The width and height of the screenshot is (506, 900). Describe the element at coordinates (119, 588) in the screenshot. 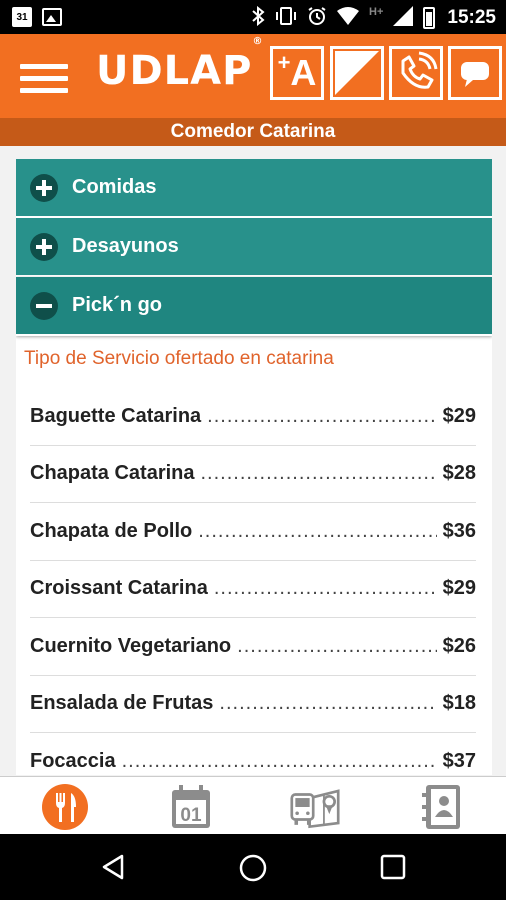

I see `item-name: Croissant Catarina` at that location.